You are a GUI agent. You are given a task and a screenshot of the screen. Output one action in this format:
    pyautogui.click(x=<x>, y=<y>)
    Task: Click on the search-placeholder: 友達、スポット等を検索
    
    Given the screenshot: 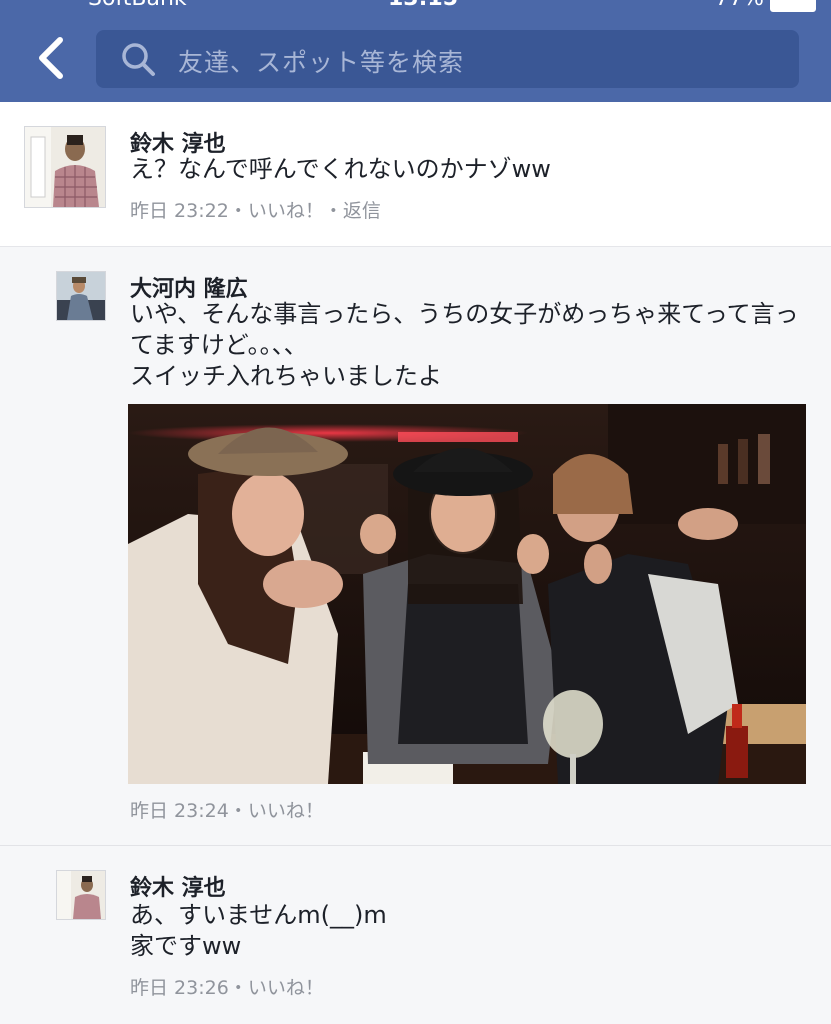 What is the action you would take?
    pyautogui.click(x=321, y=62)
    